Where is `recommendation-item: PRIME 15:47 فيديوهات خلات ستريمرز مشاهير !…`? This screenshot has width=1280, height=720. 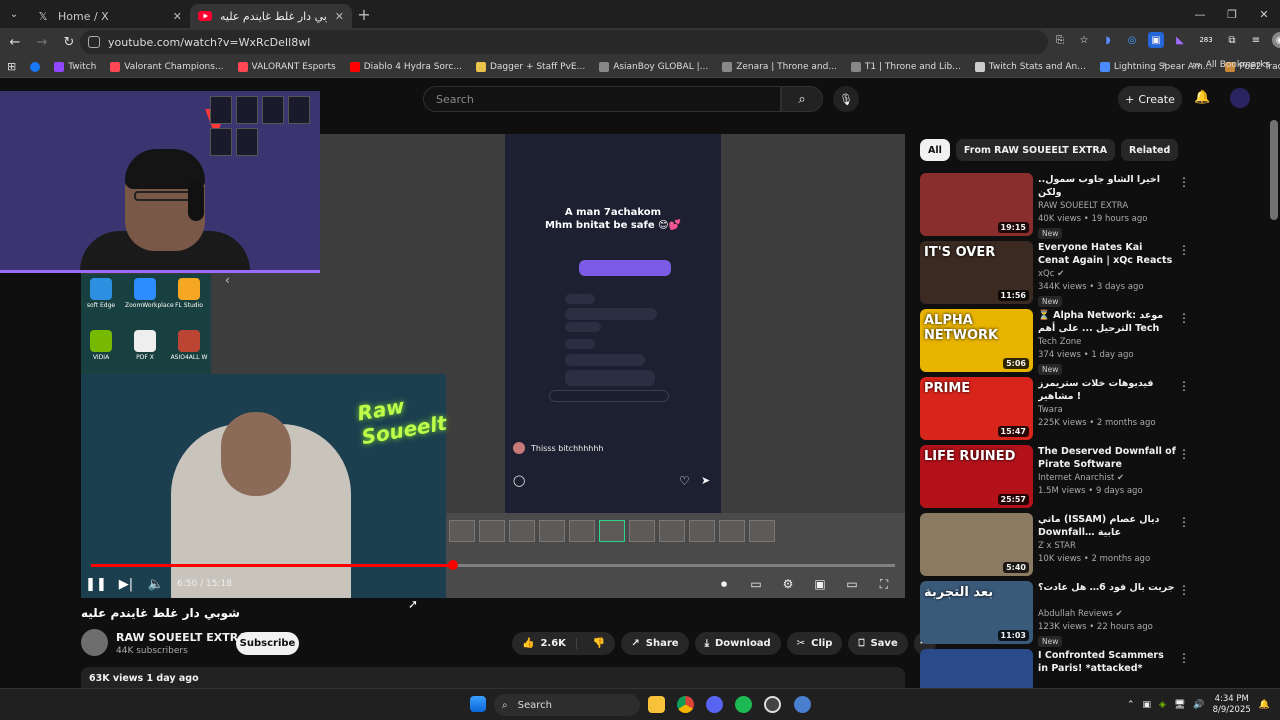
recommendation-item: PRIME 15:47 فيديوهات خلات ستريمرز مشاهير !… is located at coordinates (1090, 409).